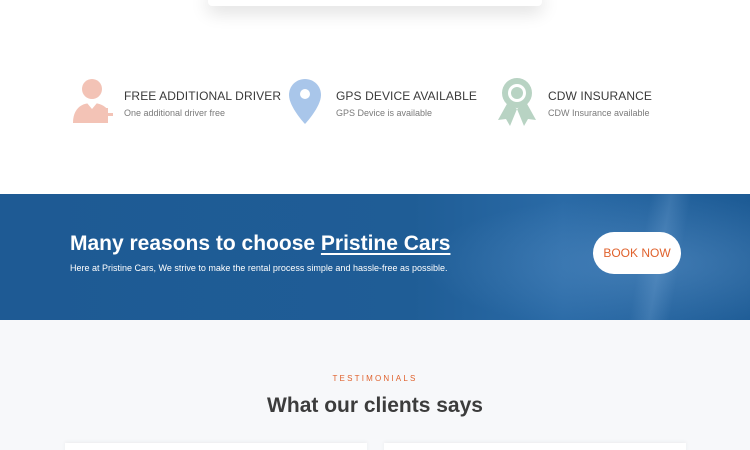 The image size is (750, 450). Describe the element at coordinates (384, 113) in the screenshot. I see `feature-subtitle: GPS Device is available` at that location.